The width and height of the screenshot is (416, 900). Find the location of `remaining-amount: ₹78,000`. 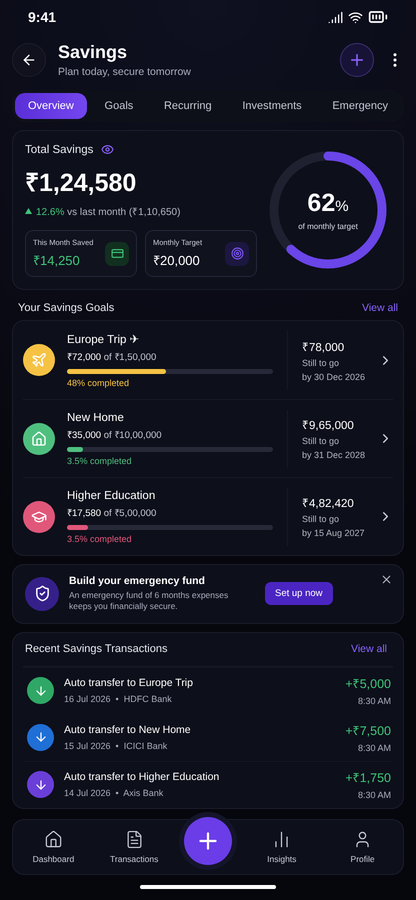

remaining-amount: ₹78,000 is located at coordinates (324, 347).